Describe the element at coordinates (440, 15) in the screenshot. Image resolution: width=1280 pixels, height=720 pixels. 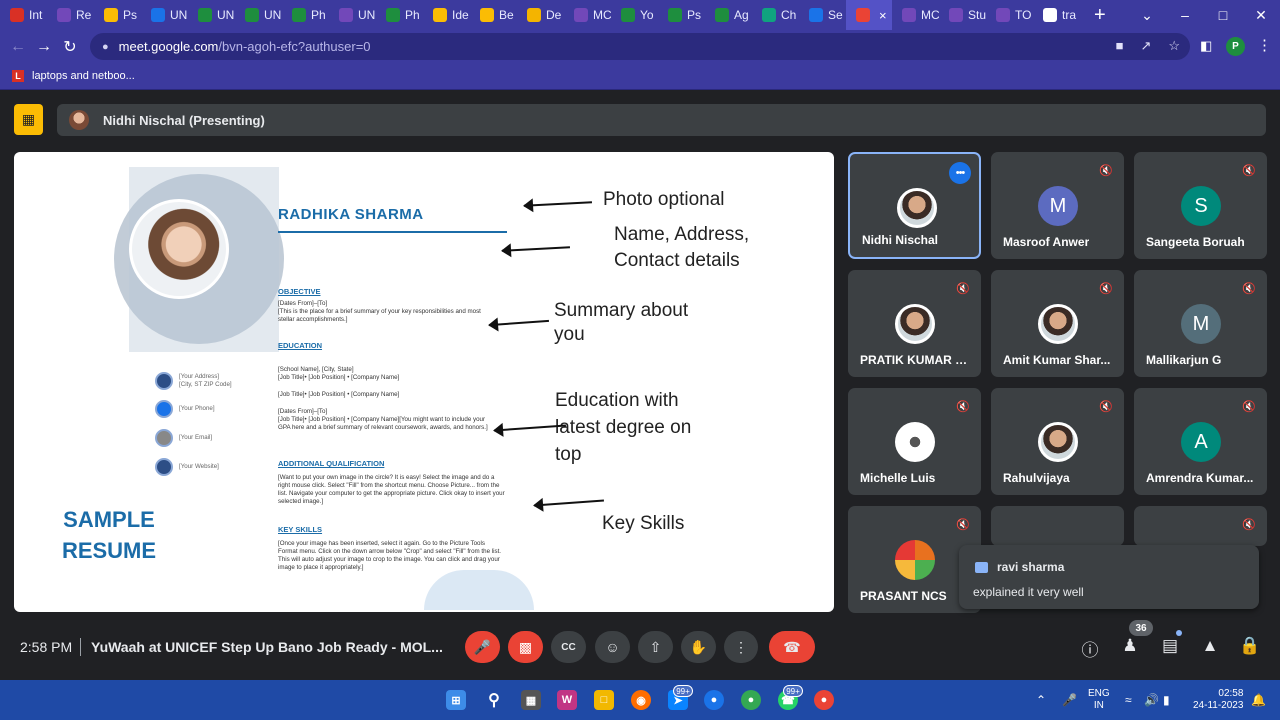
I see `drive-icon` at that location.